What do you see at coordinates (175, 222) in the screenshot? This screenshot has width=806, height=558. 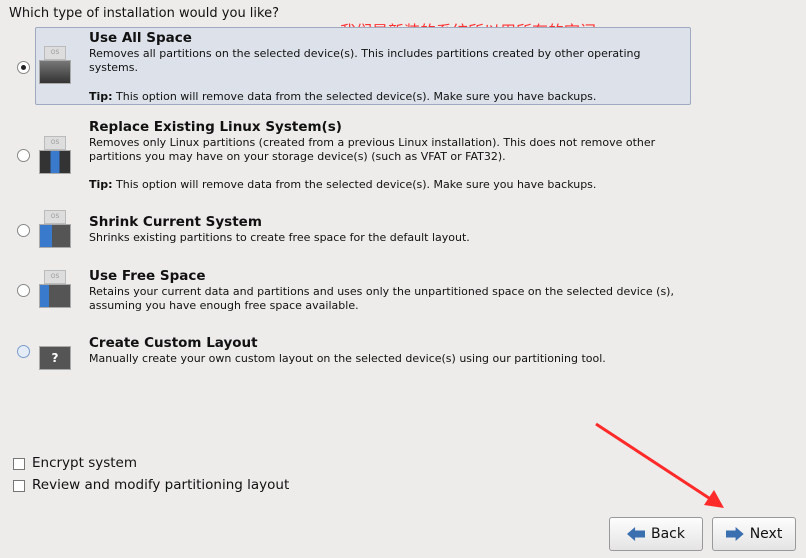 I see `option-title: Shrink Current System` at bounding box center [175, 222].